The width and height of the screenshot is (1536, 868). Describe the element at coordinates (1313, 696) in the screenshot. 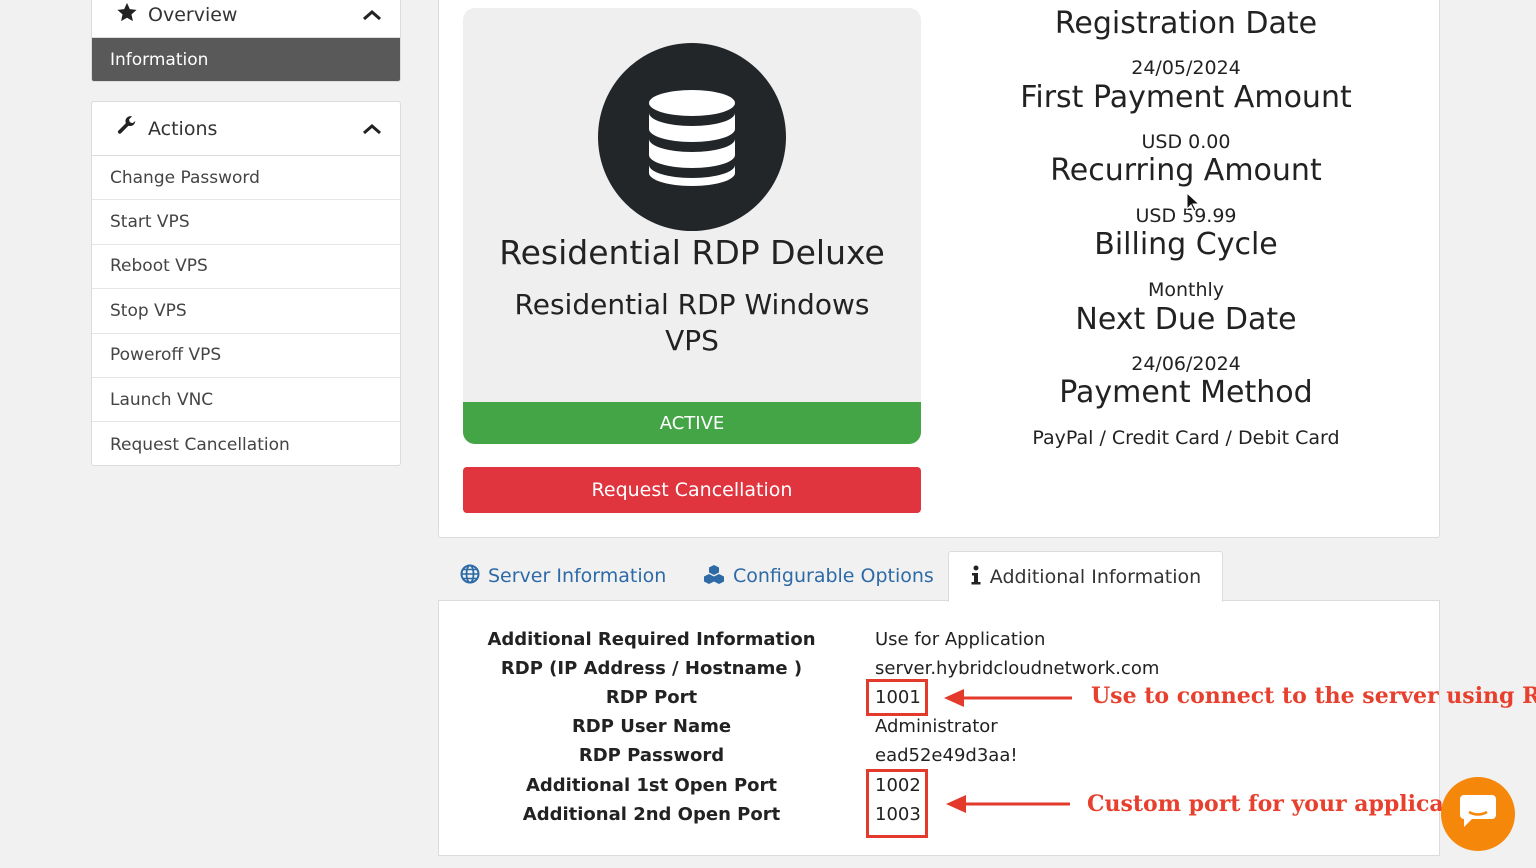

I see `rdp-annotation: Use to connect to the server using RDP` at that location.